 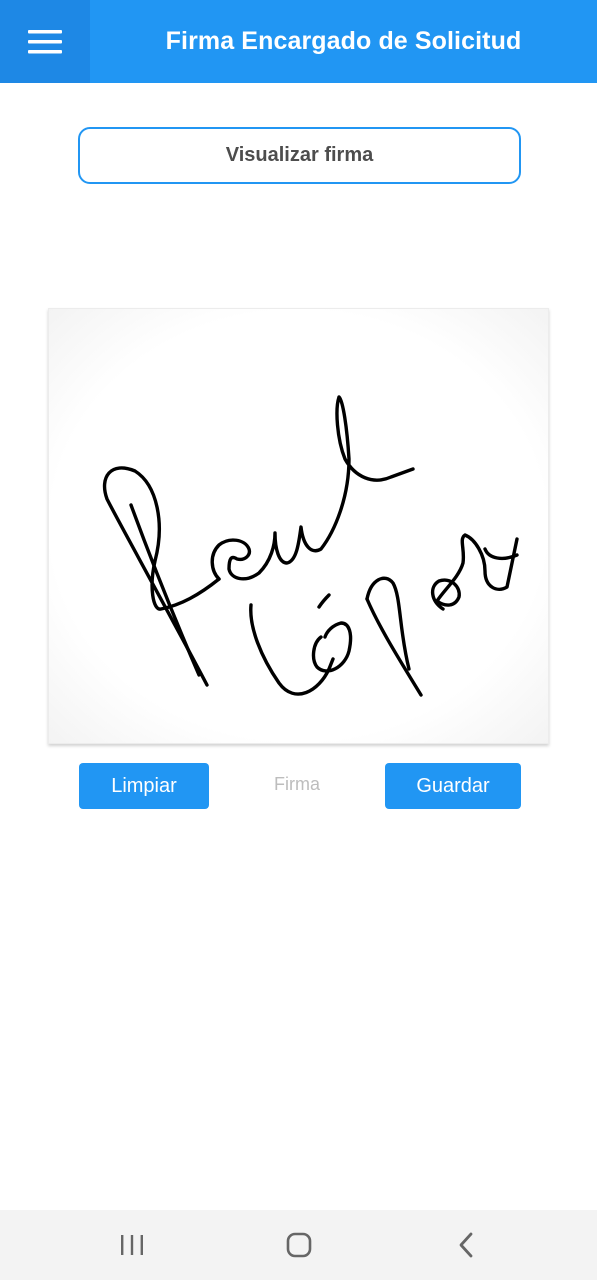 I want to click on page-title: Firma Encargado de Solicitud, so click(x=343, y=41).